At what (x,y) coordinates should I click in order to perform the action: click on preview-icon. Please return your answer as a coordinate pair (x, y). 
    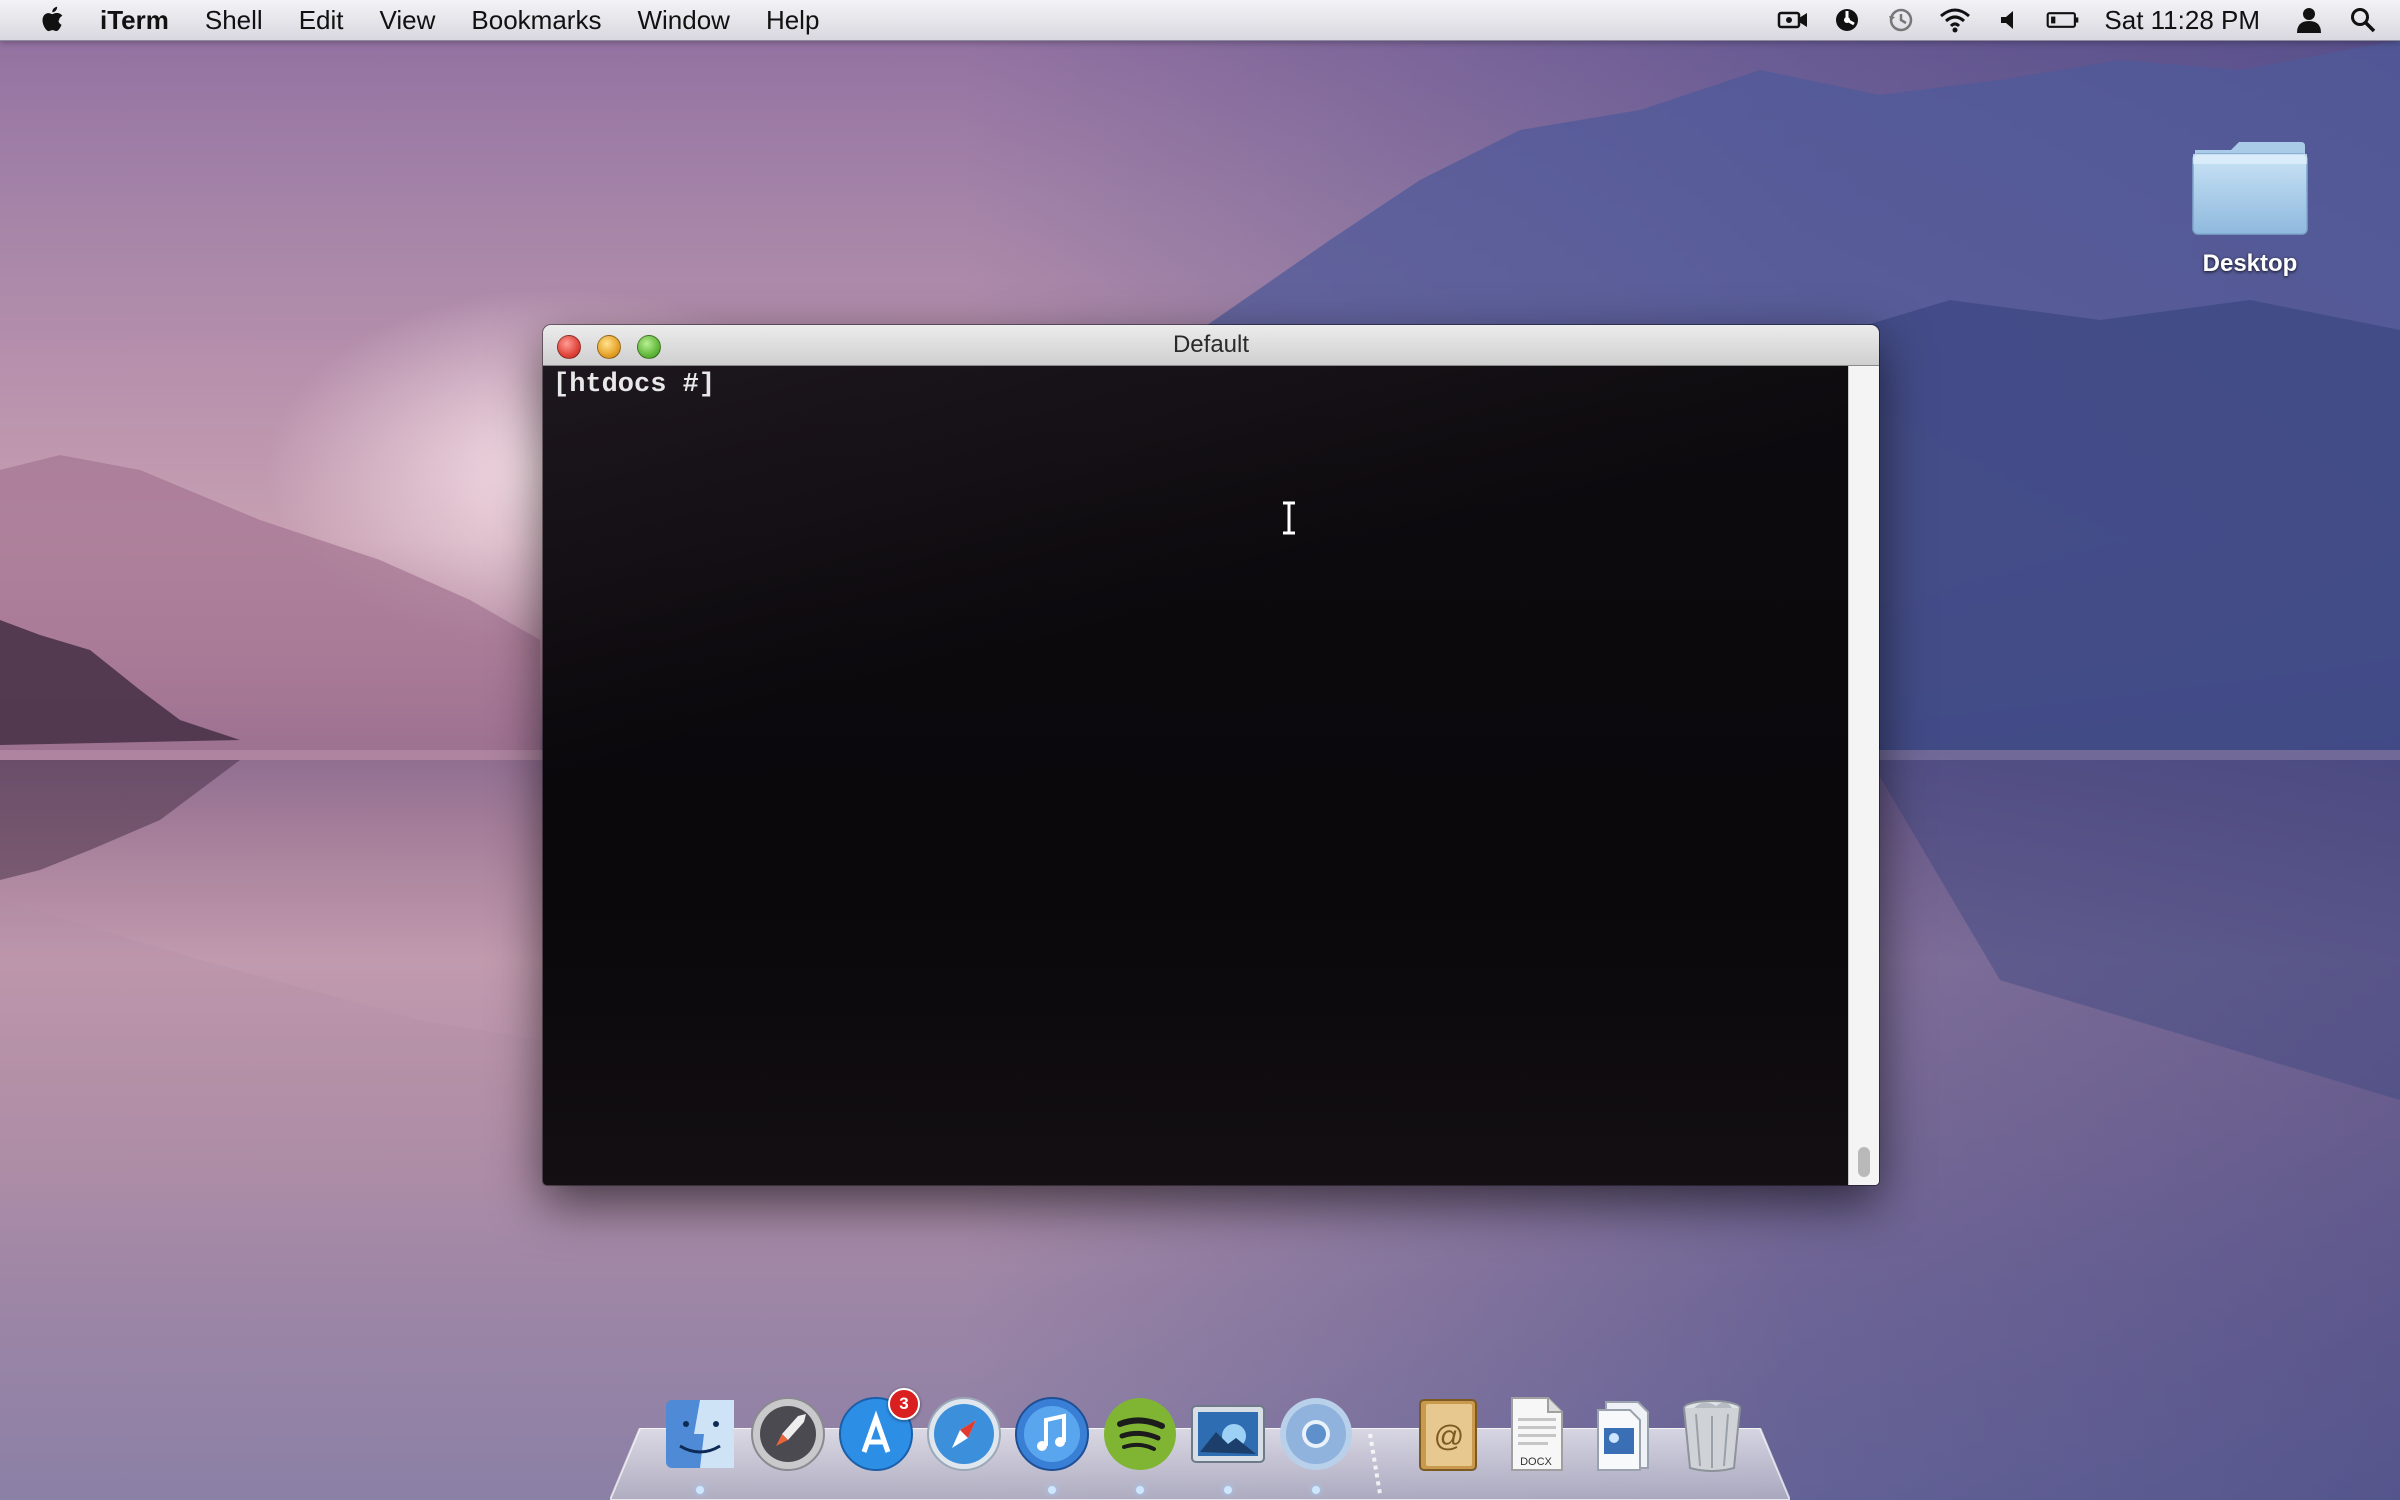
    Looking at the image, I should click on (1228, 1444).